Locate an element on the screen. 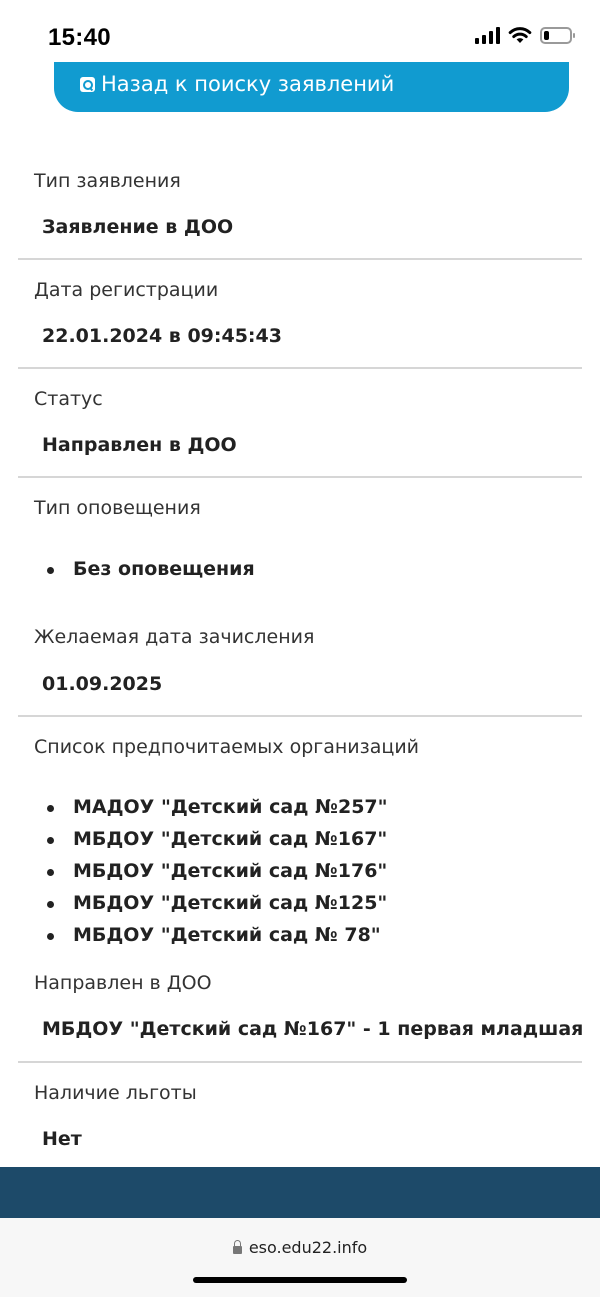 The image size is (600, 1297). status-value: Направлен в ДОО is located at coordinates (139, 445).